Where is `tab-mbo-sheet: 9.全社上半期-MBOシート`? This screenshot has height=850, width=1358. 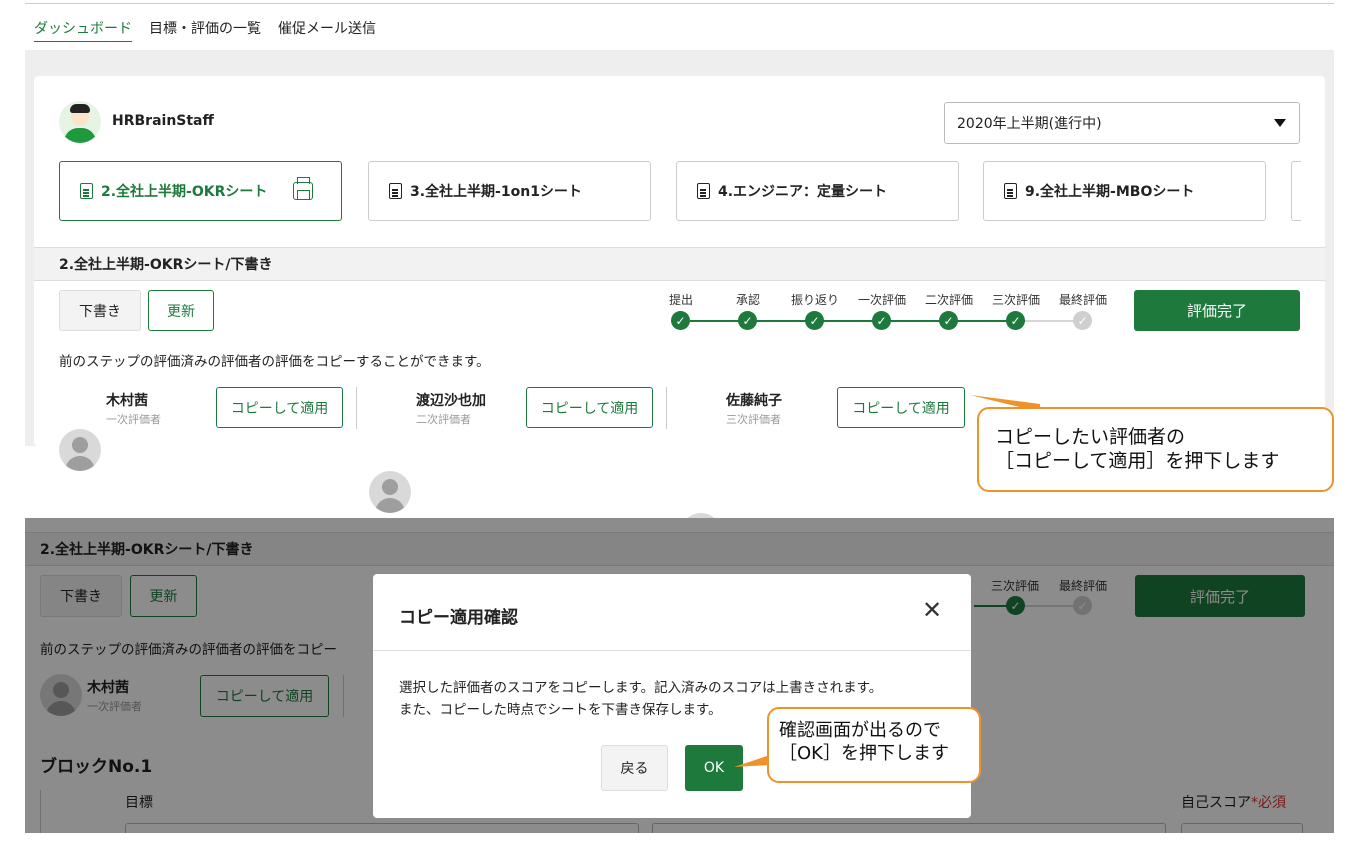 tab-mbo-sheet: 9.全社上半期-MBOシート is located at coordinates (1124, 191).